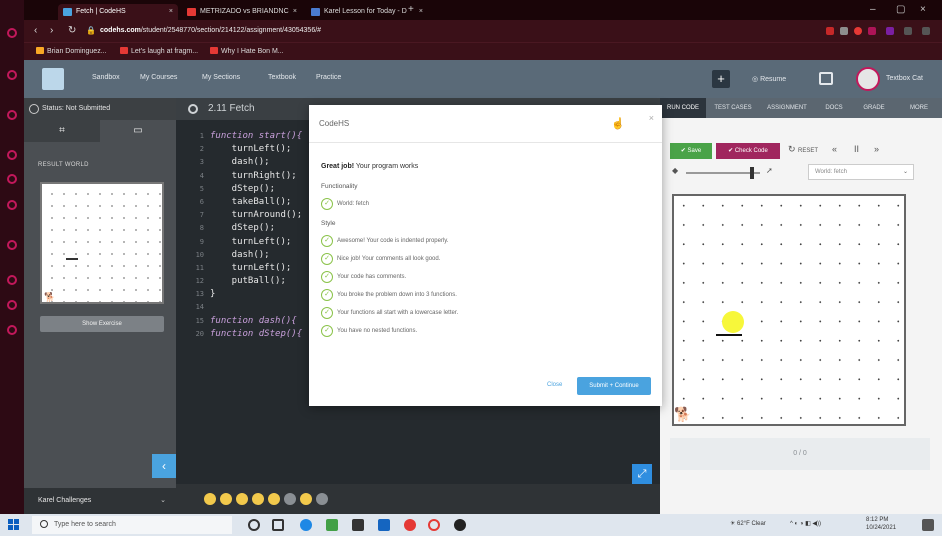 The height and width of the screenshot is (536, 942). I want to click on codehs-logo, so click(53, 79).